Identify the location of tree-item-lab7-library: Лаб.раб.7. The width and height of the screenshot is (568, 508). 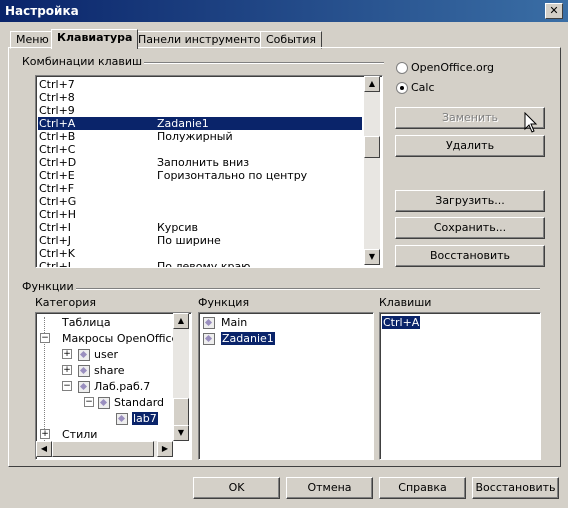
(122, 386).